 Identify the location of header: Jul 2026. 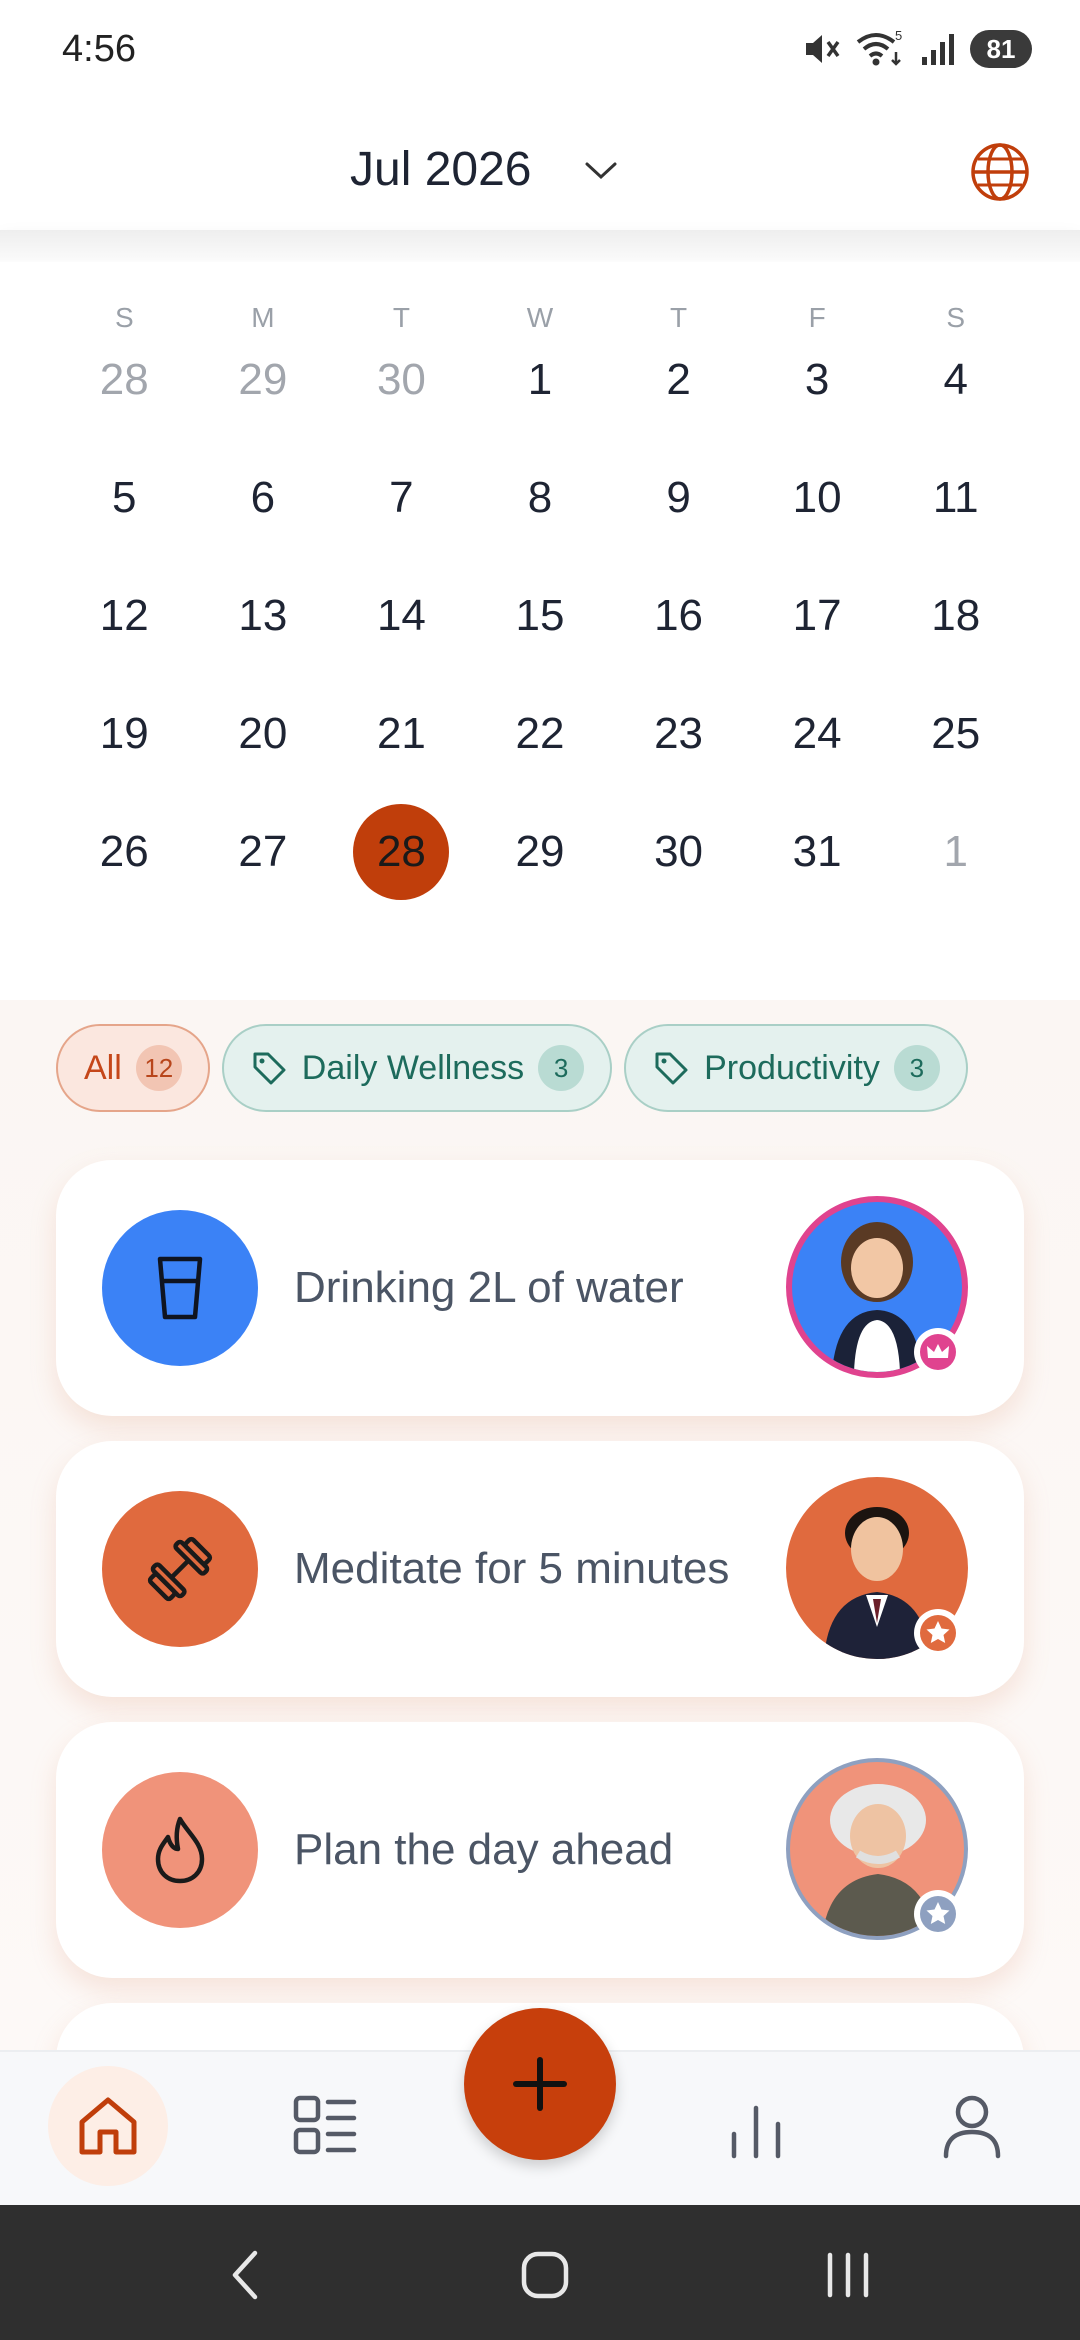
(540, 165).